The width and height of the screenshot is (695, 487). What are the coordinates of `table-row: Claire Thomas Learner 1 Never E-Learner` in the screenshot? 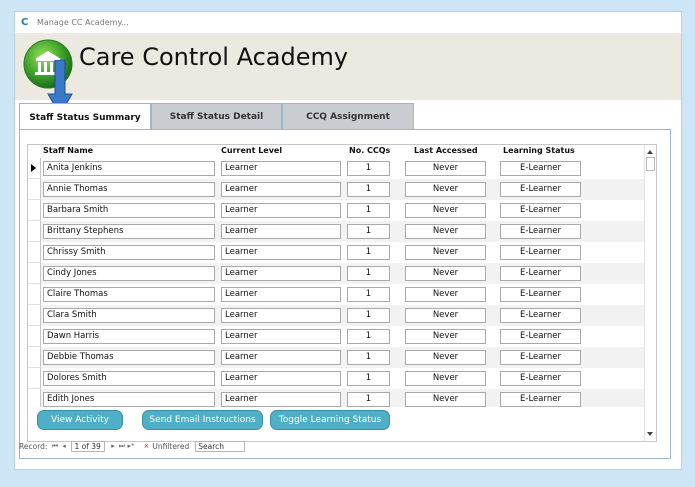 It's located at (337, 294).